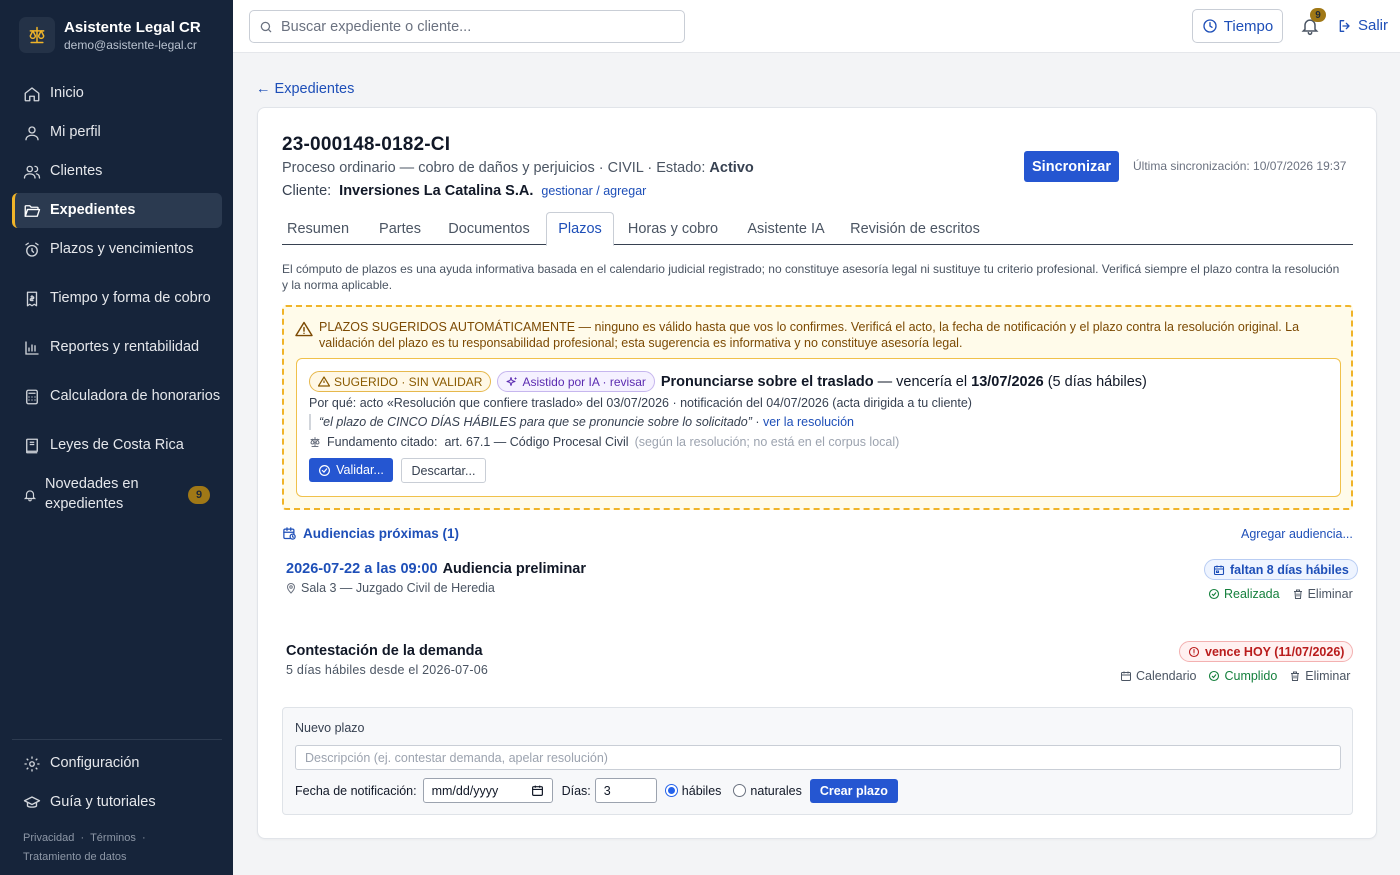  What do you see at coordinates (92, 494) in the screenshot?
I see `sidebar-item-label: Novedades en expedientes` at bounding box center [92, 494].